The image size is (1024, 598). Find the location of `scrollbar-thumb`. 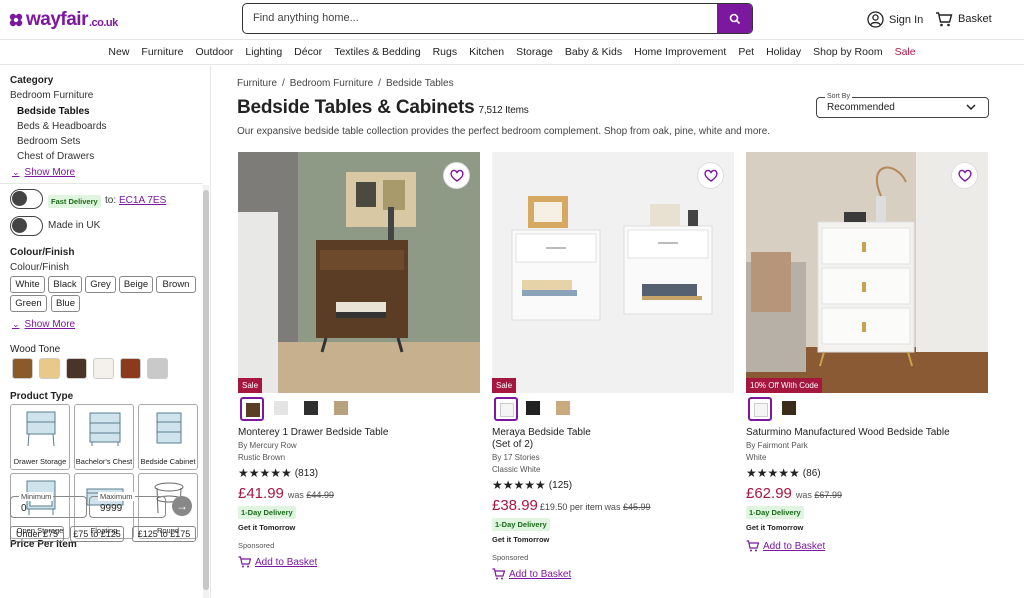

scrollbar-thumb is located at coordinates (206, 390).